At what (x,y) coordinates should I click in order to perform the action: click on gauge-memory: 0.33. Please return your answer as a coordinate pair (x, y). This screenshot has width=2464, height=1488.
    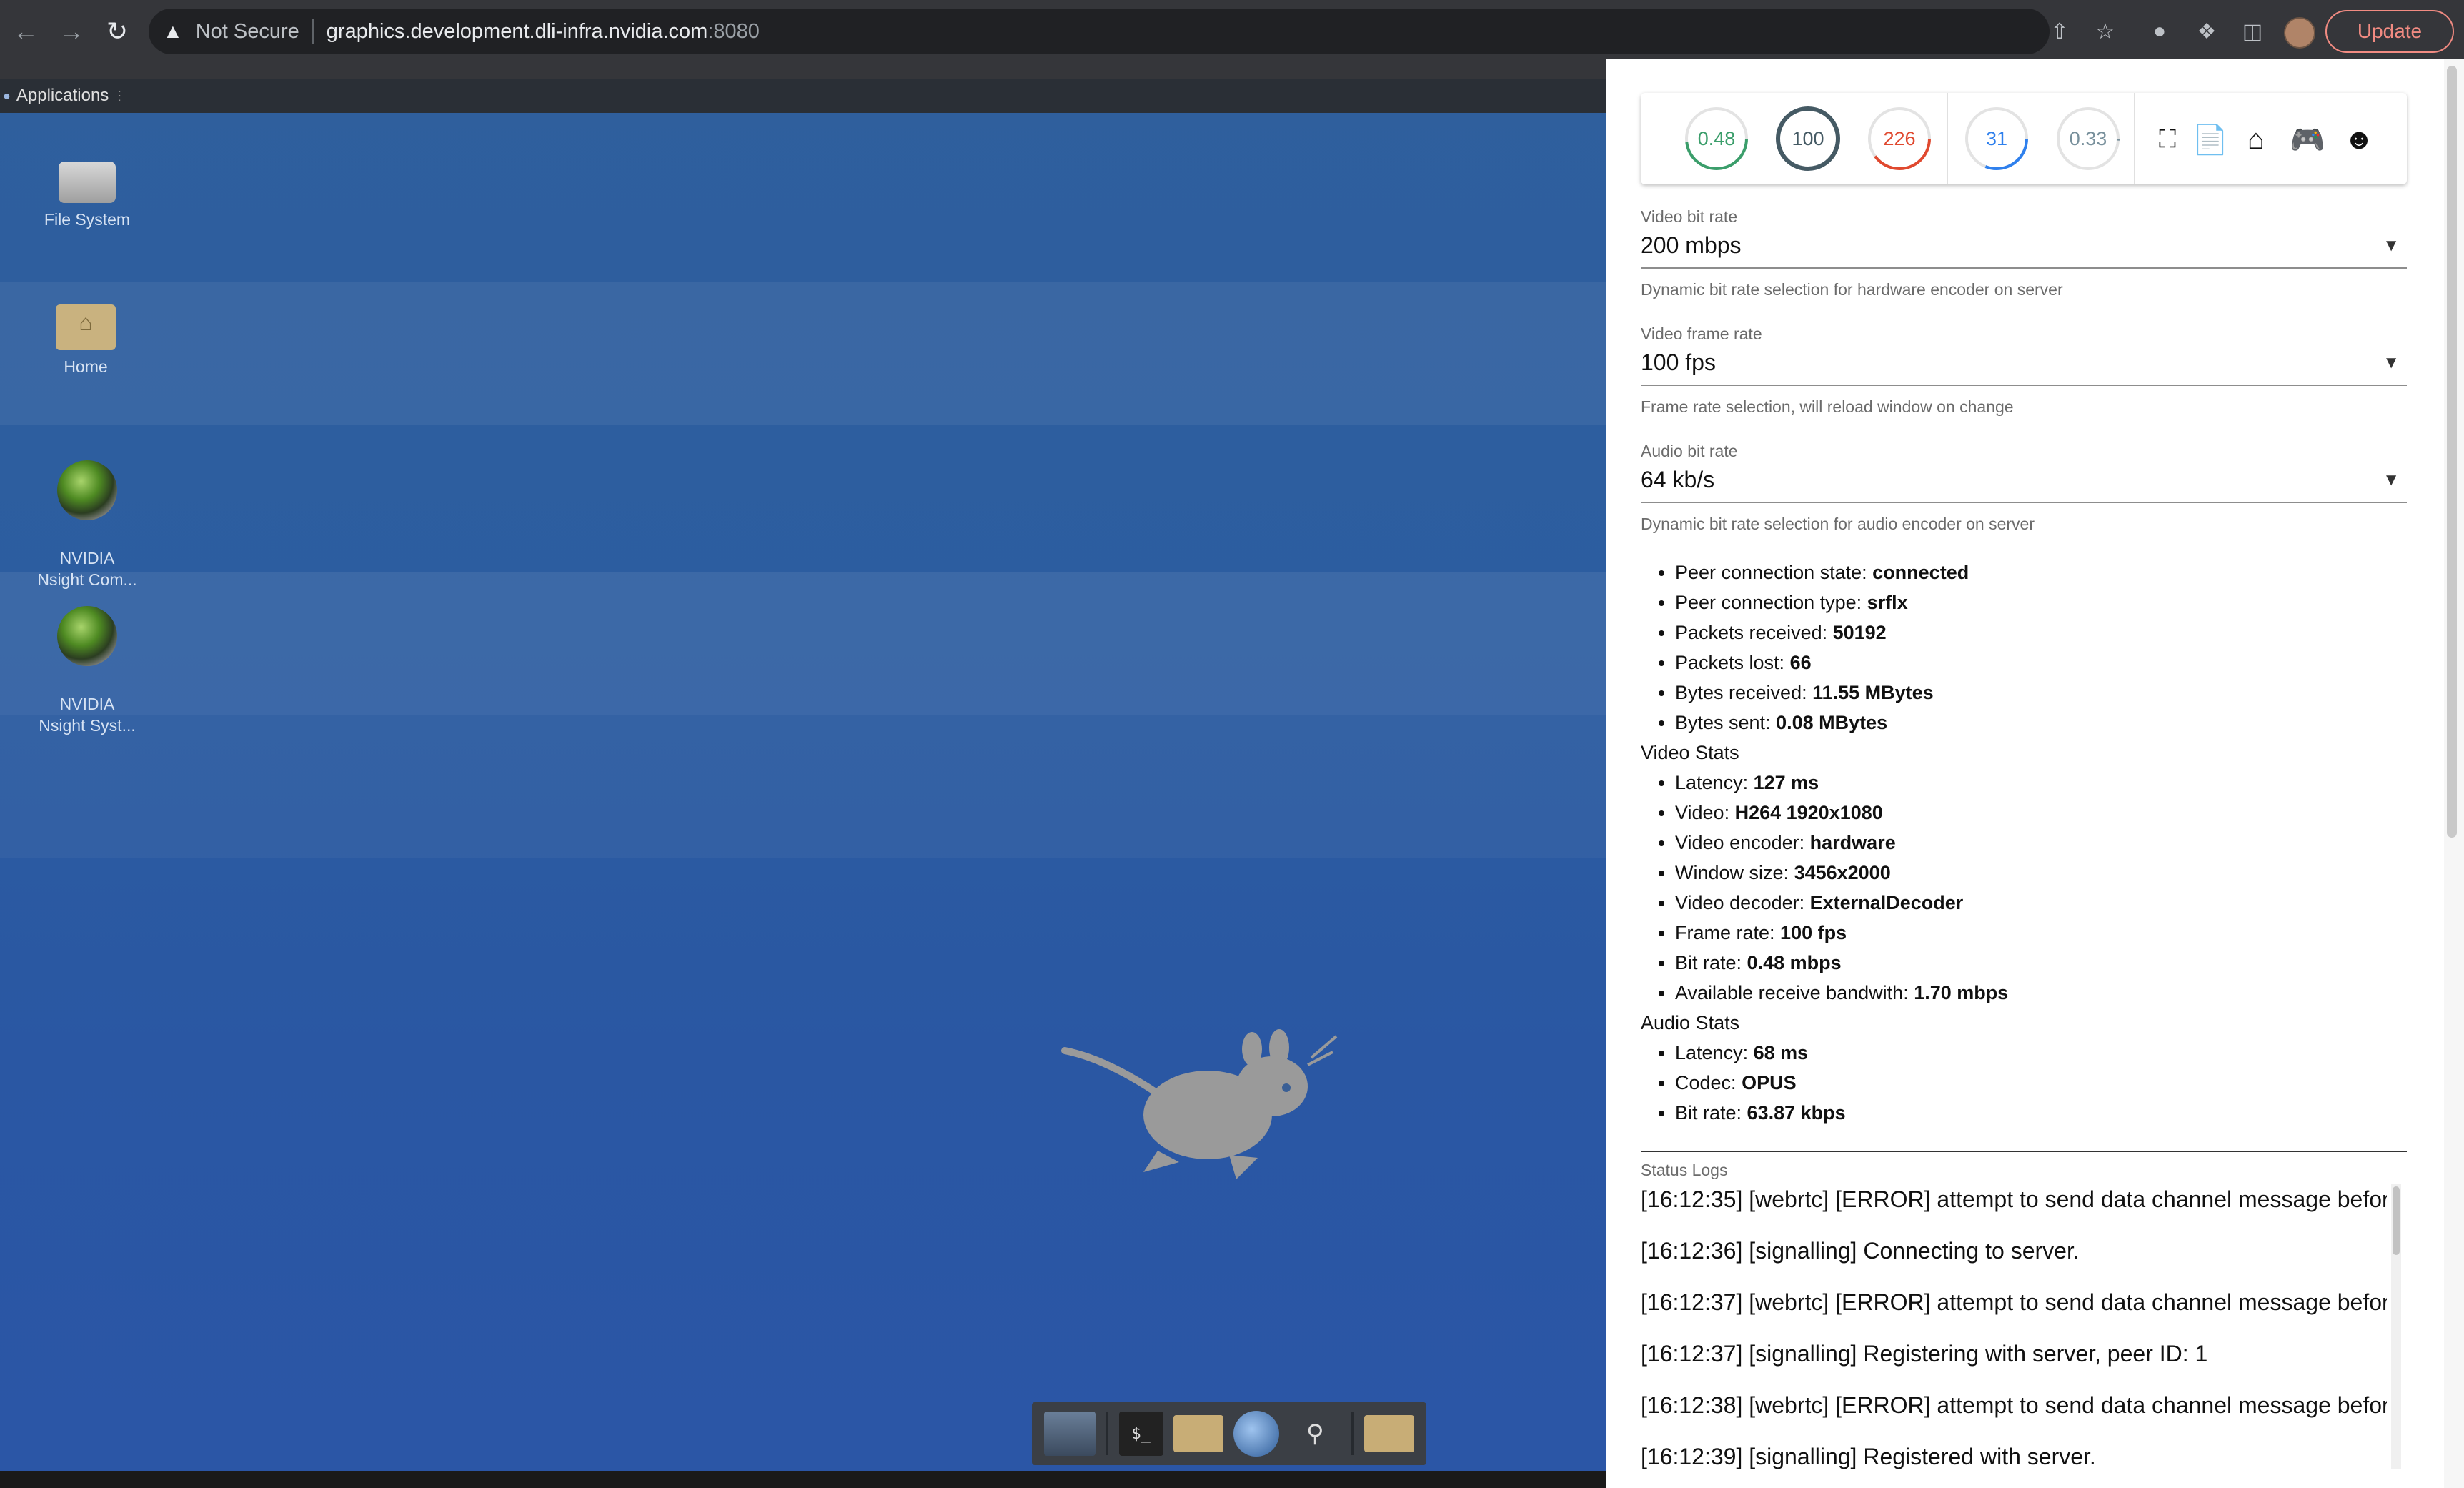
    Looking at the image, I should click on (2088, 138).